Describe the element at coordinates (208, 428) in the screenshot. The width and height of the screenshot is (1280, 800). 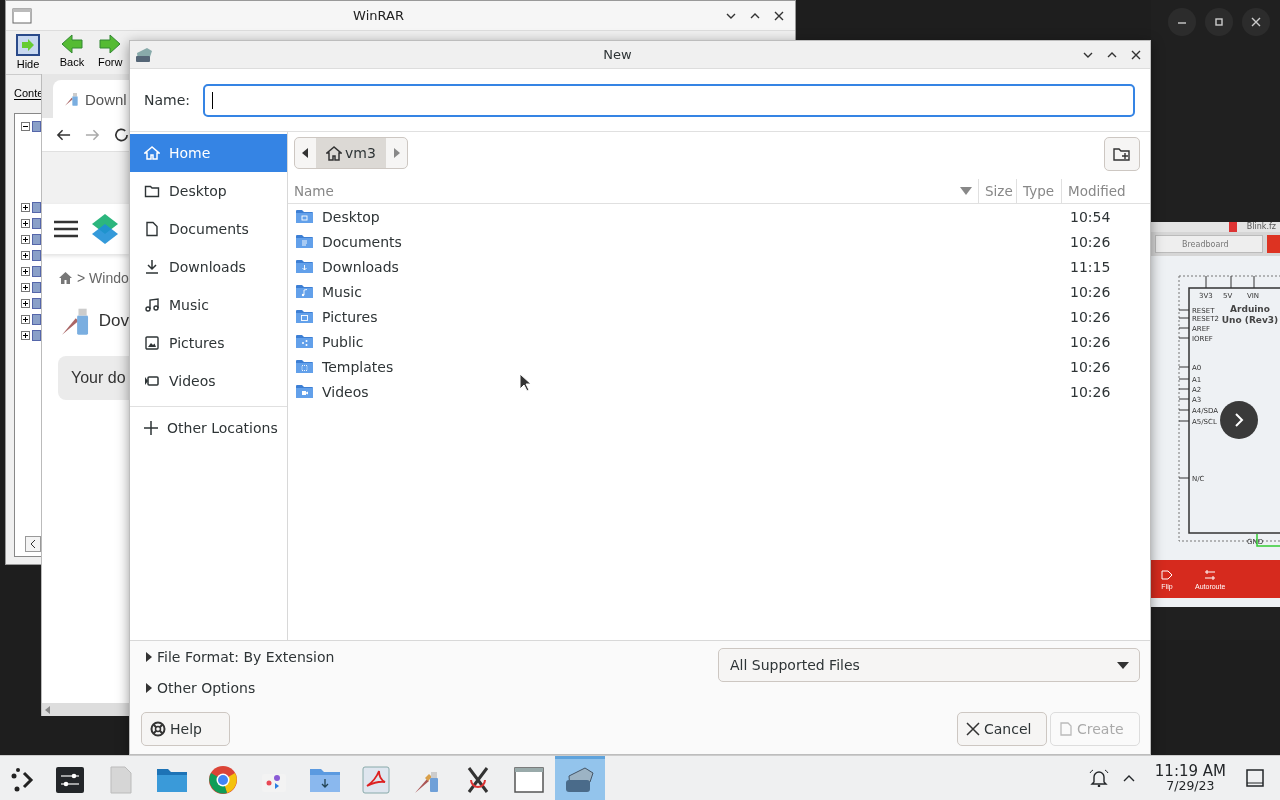
I see `sidebar-item: Other Locations` at that location.